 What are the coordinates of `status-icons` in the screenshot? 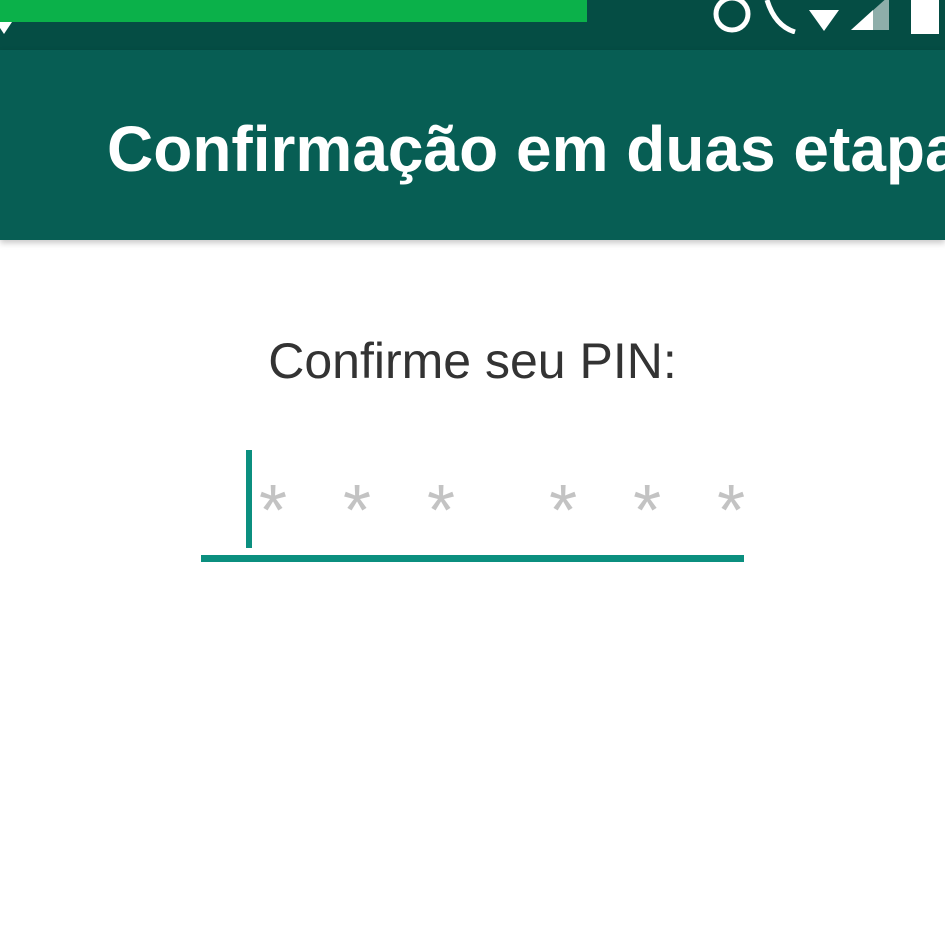 It's located at (828, 18).